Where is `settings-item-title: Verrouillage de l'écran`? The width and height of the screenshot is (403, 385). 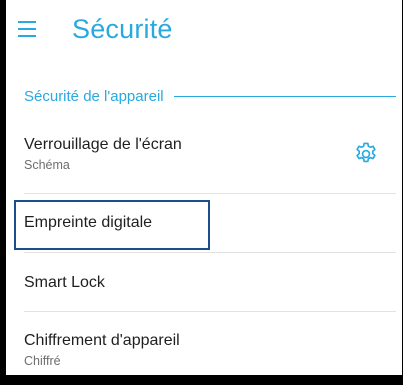
settings-item-title: Verrouillage de l'écran is located at coordinates (103, 144).